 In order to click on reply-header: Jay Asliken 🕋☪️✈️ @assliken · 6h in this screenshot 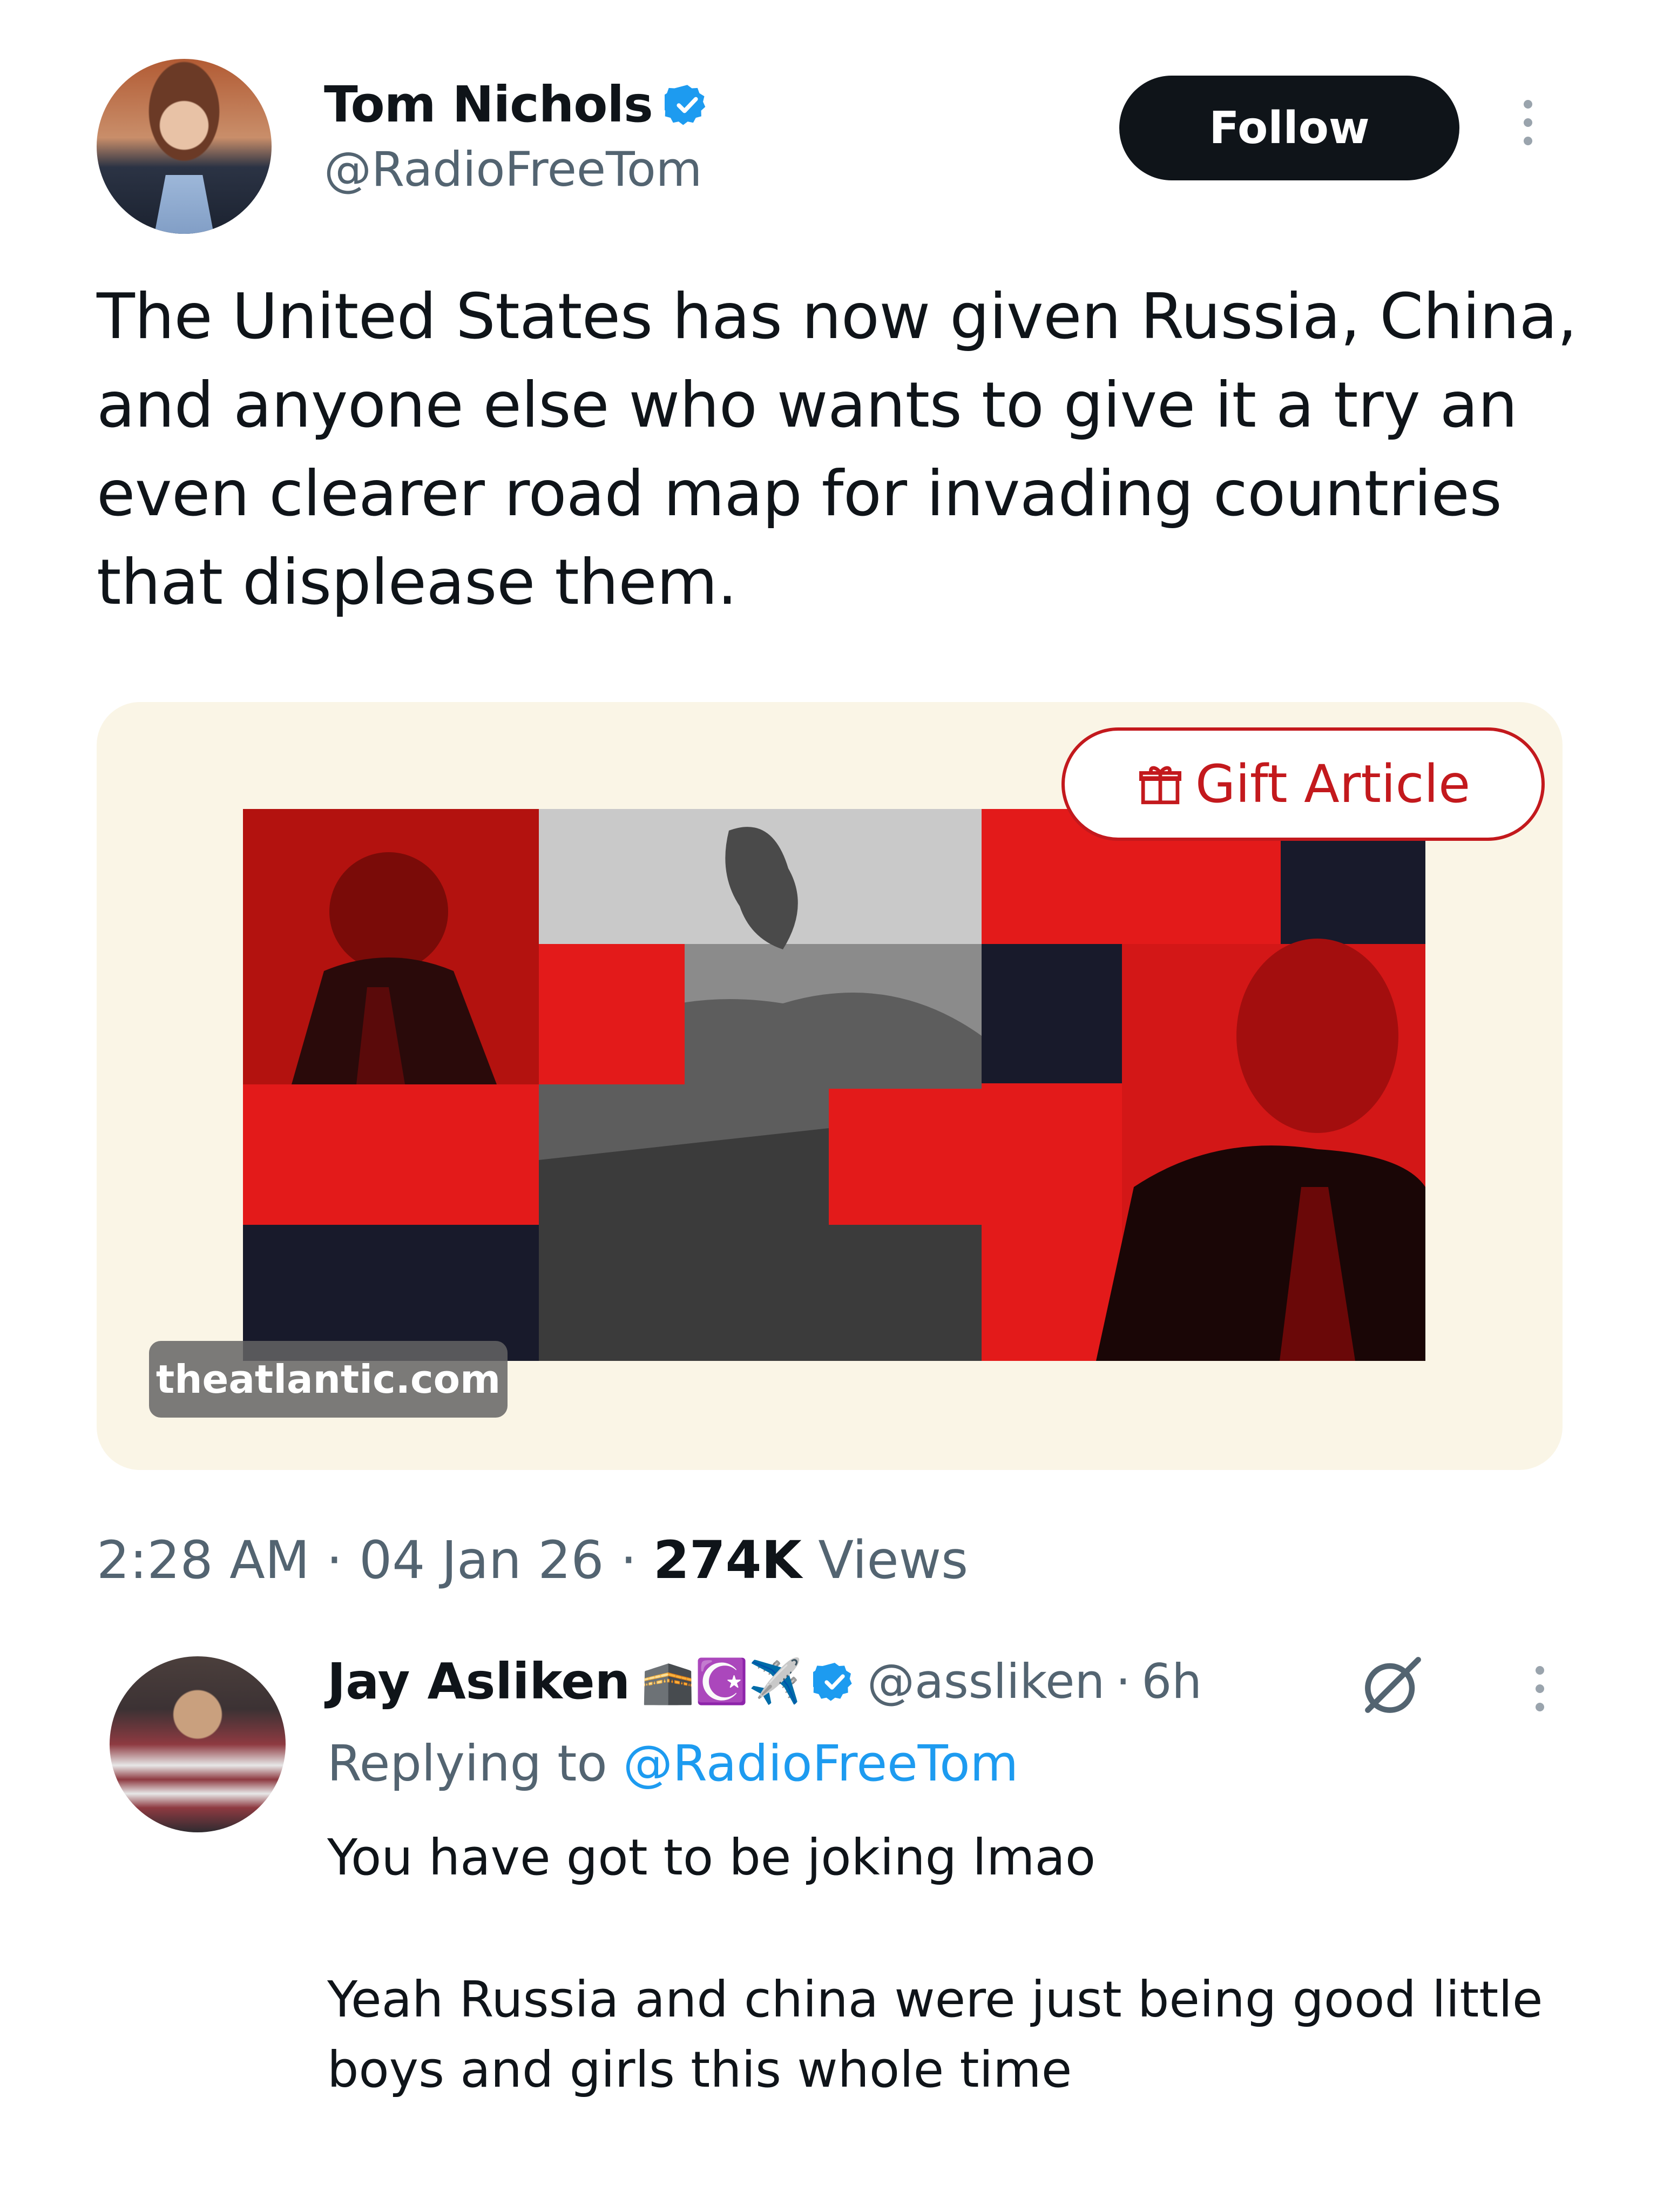, I will do `click(764, 1681)`.